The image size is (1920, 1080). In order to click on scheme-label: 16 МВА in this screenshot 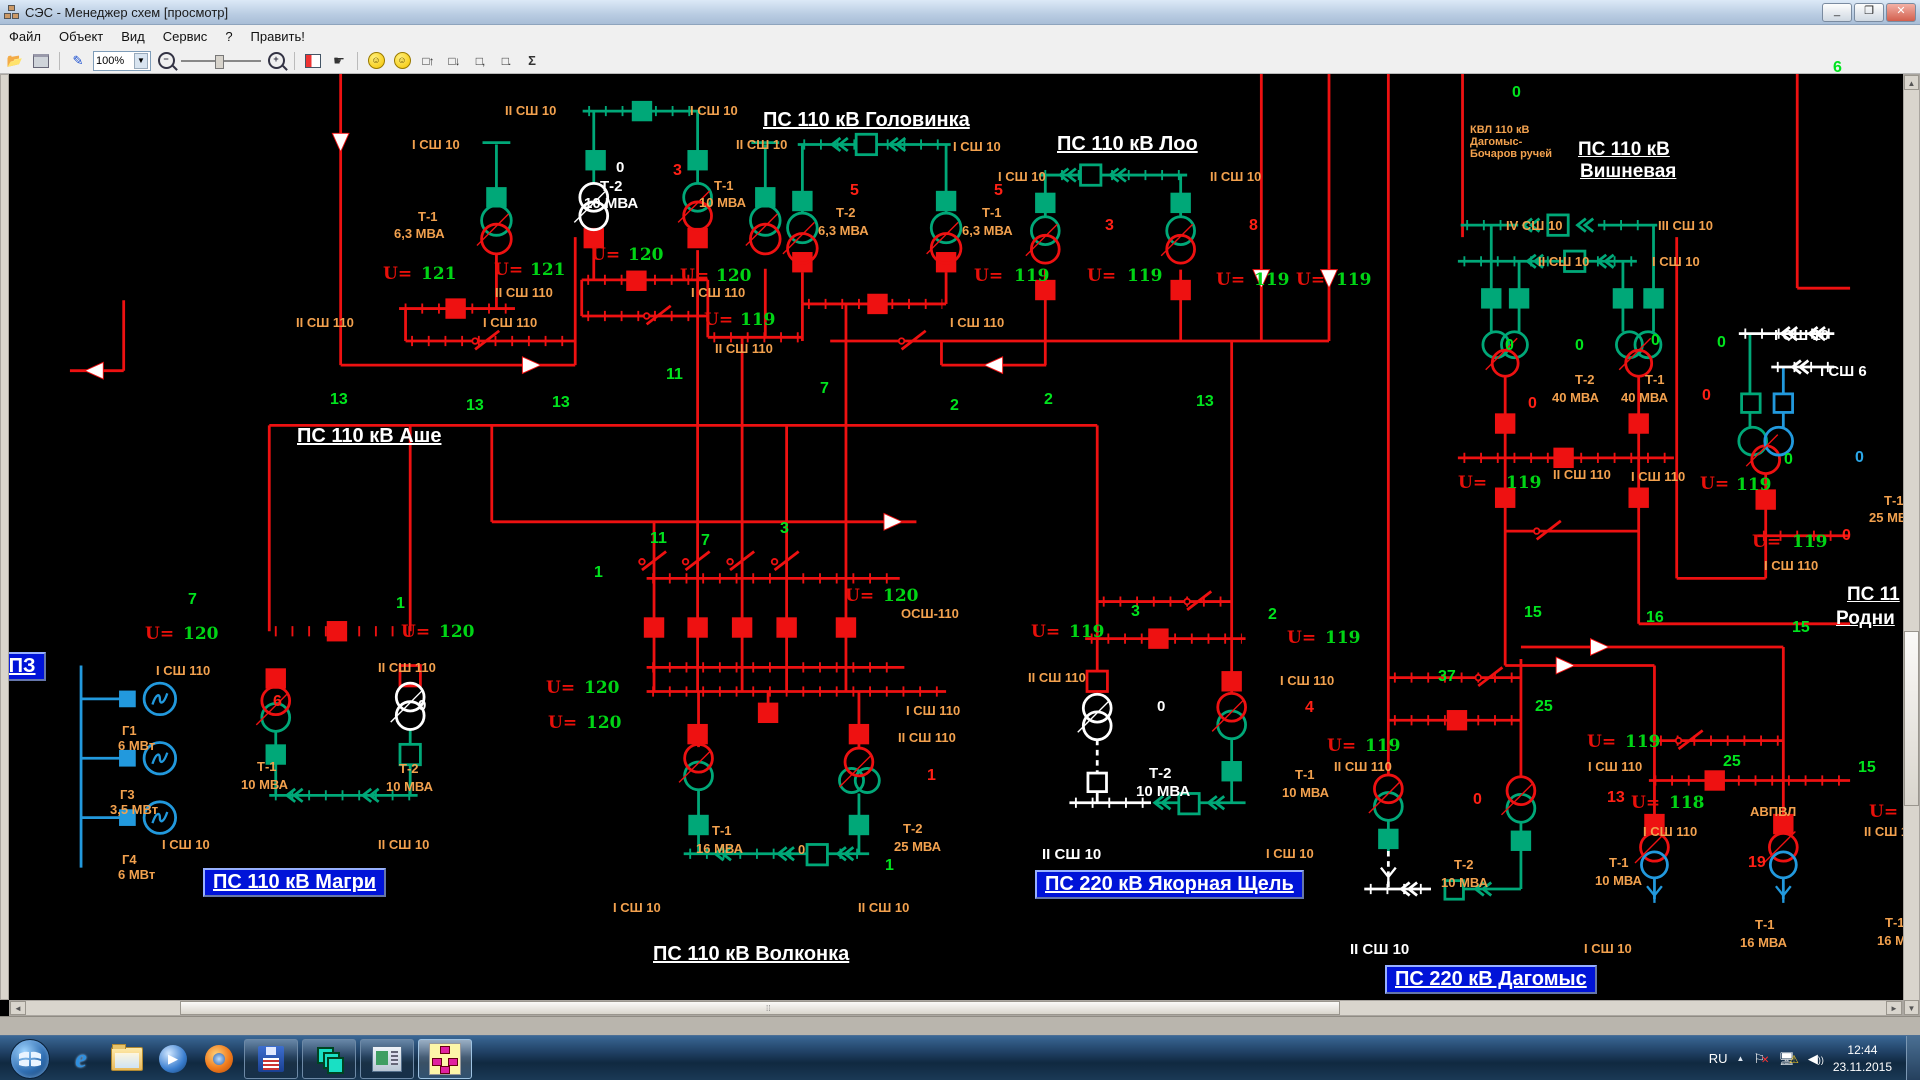, I will do `click(720, 848)`.